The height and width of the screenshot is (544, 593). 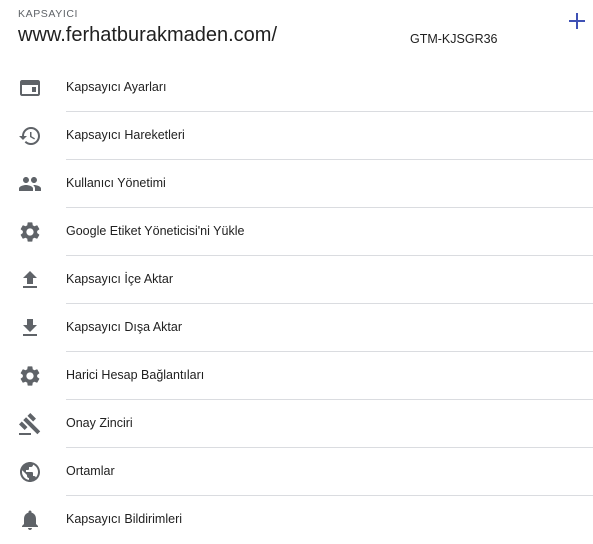 I want to click on menu-item-label: Kapsayıcı İçe Aktar, so click(x=119, y=279).